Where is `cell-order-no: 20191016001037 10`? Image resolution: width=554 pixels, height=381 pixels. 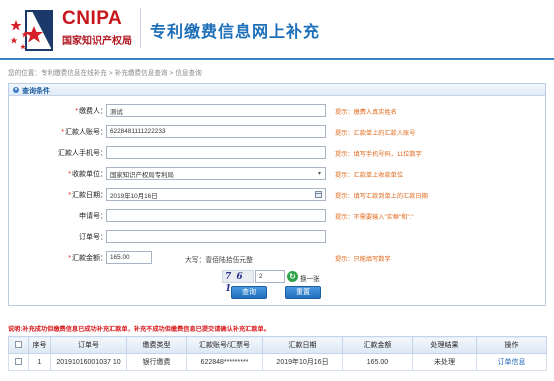 cell-order-no: 20191016001037 10 is located at coordinates (88, 362).